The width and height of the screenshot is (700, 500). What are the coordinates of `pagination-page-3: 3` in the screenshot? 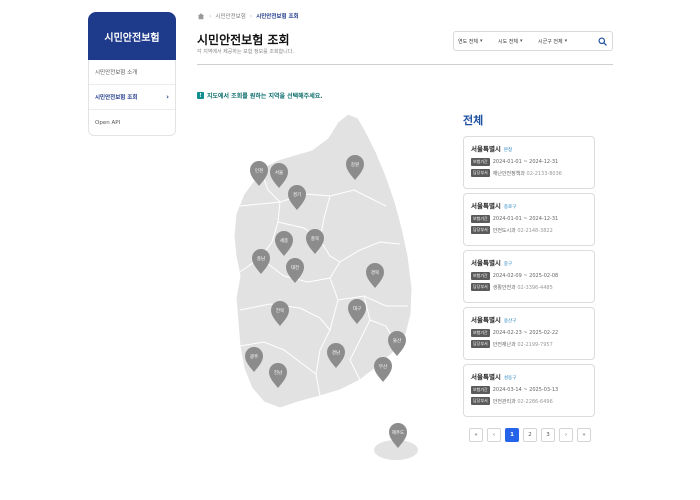 It's located at (548, 435).